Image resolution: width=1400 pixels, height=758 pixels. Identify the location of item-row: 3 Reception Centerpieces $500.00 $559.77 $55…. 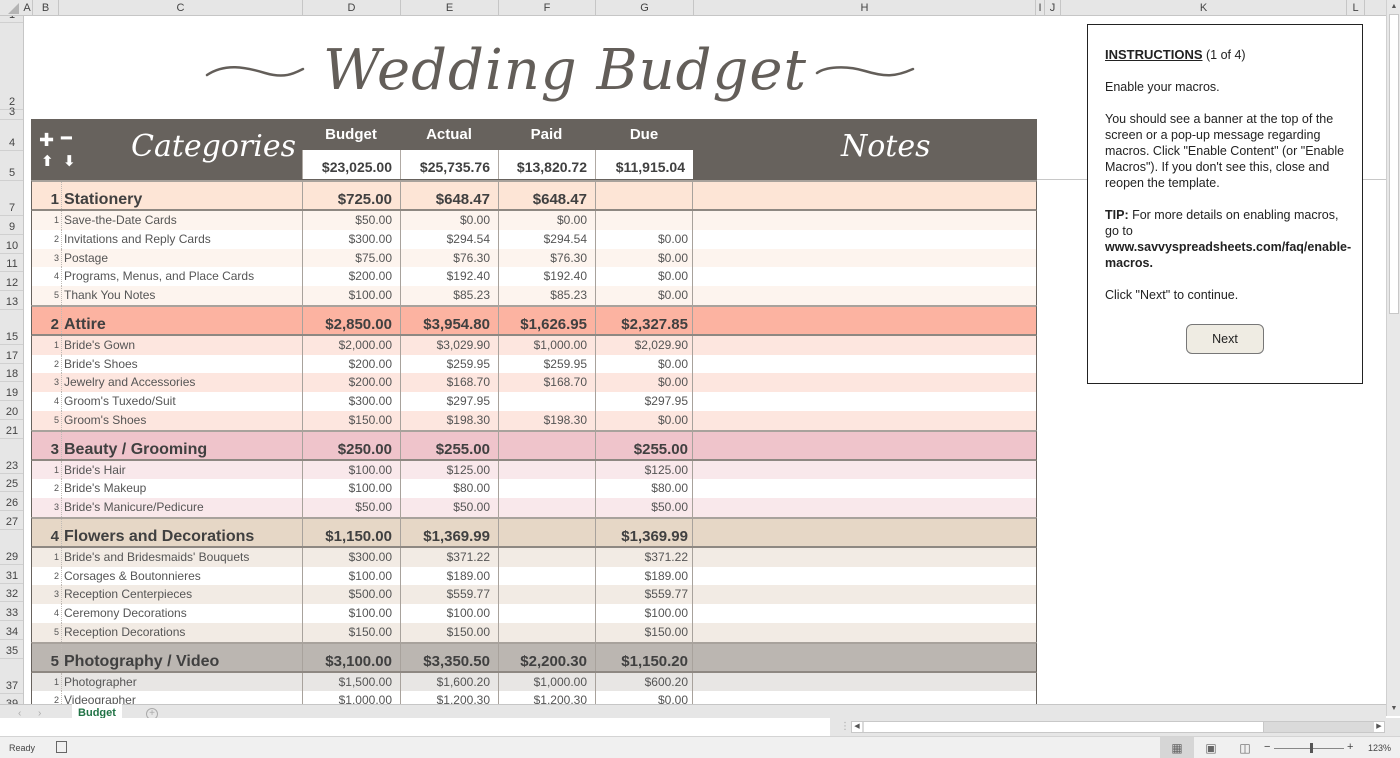
(534, 594).